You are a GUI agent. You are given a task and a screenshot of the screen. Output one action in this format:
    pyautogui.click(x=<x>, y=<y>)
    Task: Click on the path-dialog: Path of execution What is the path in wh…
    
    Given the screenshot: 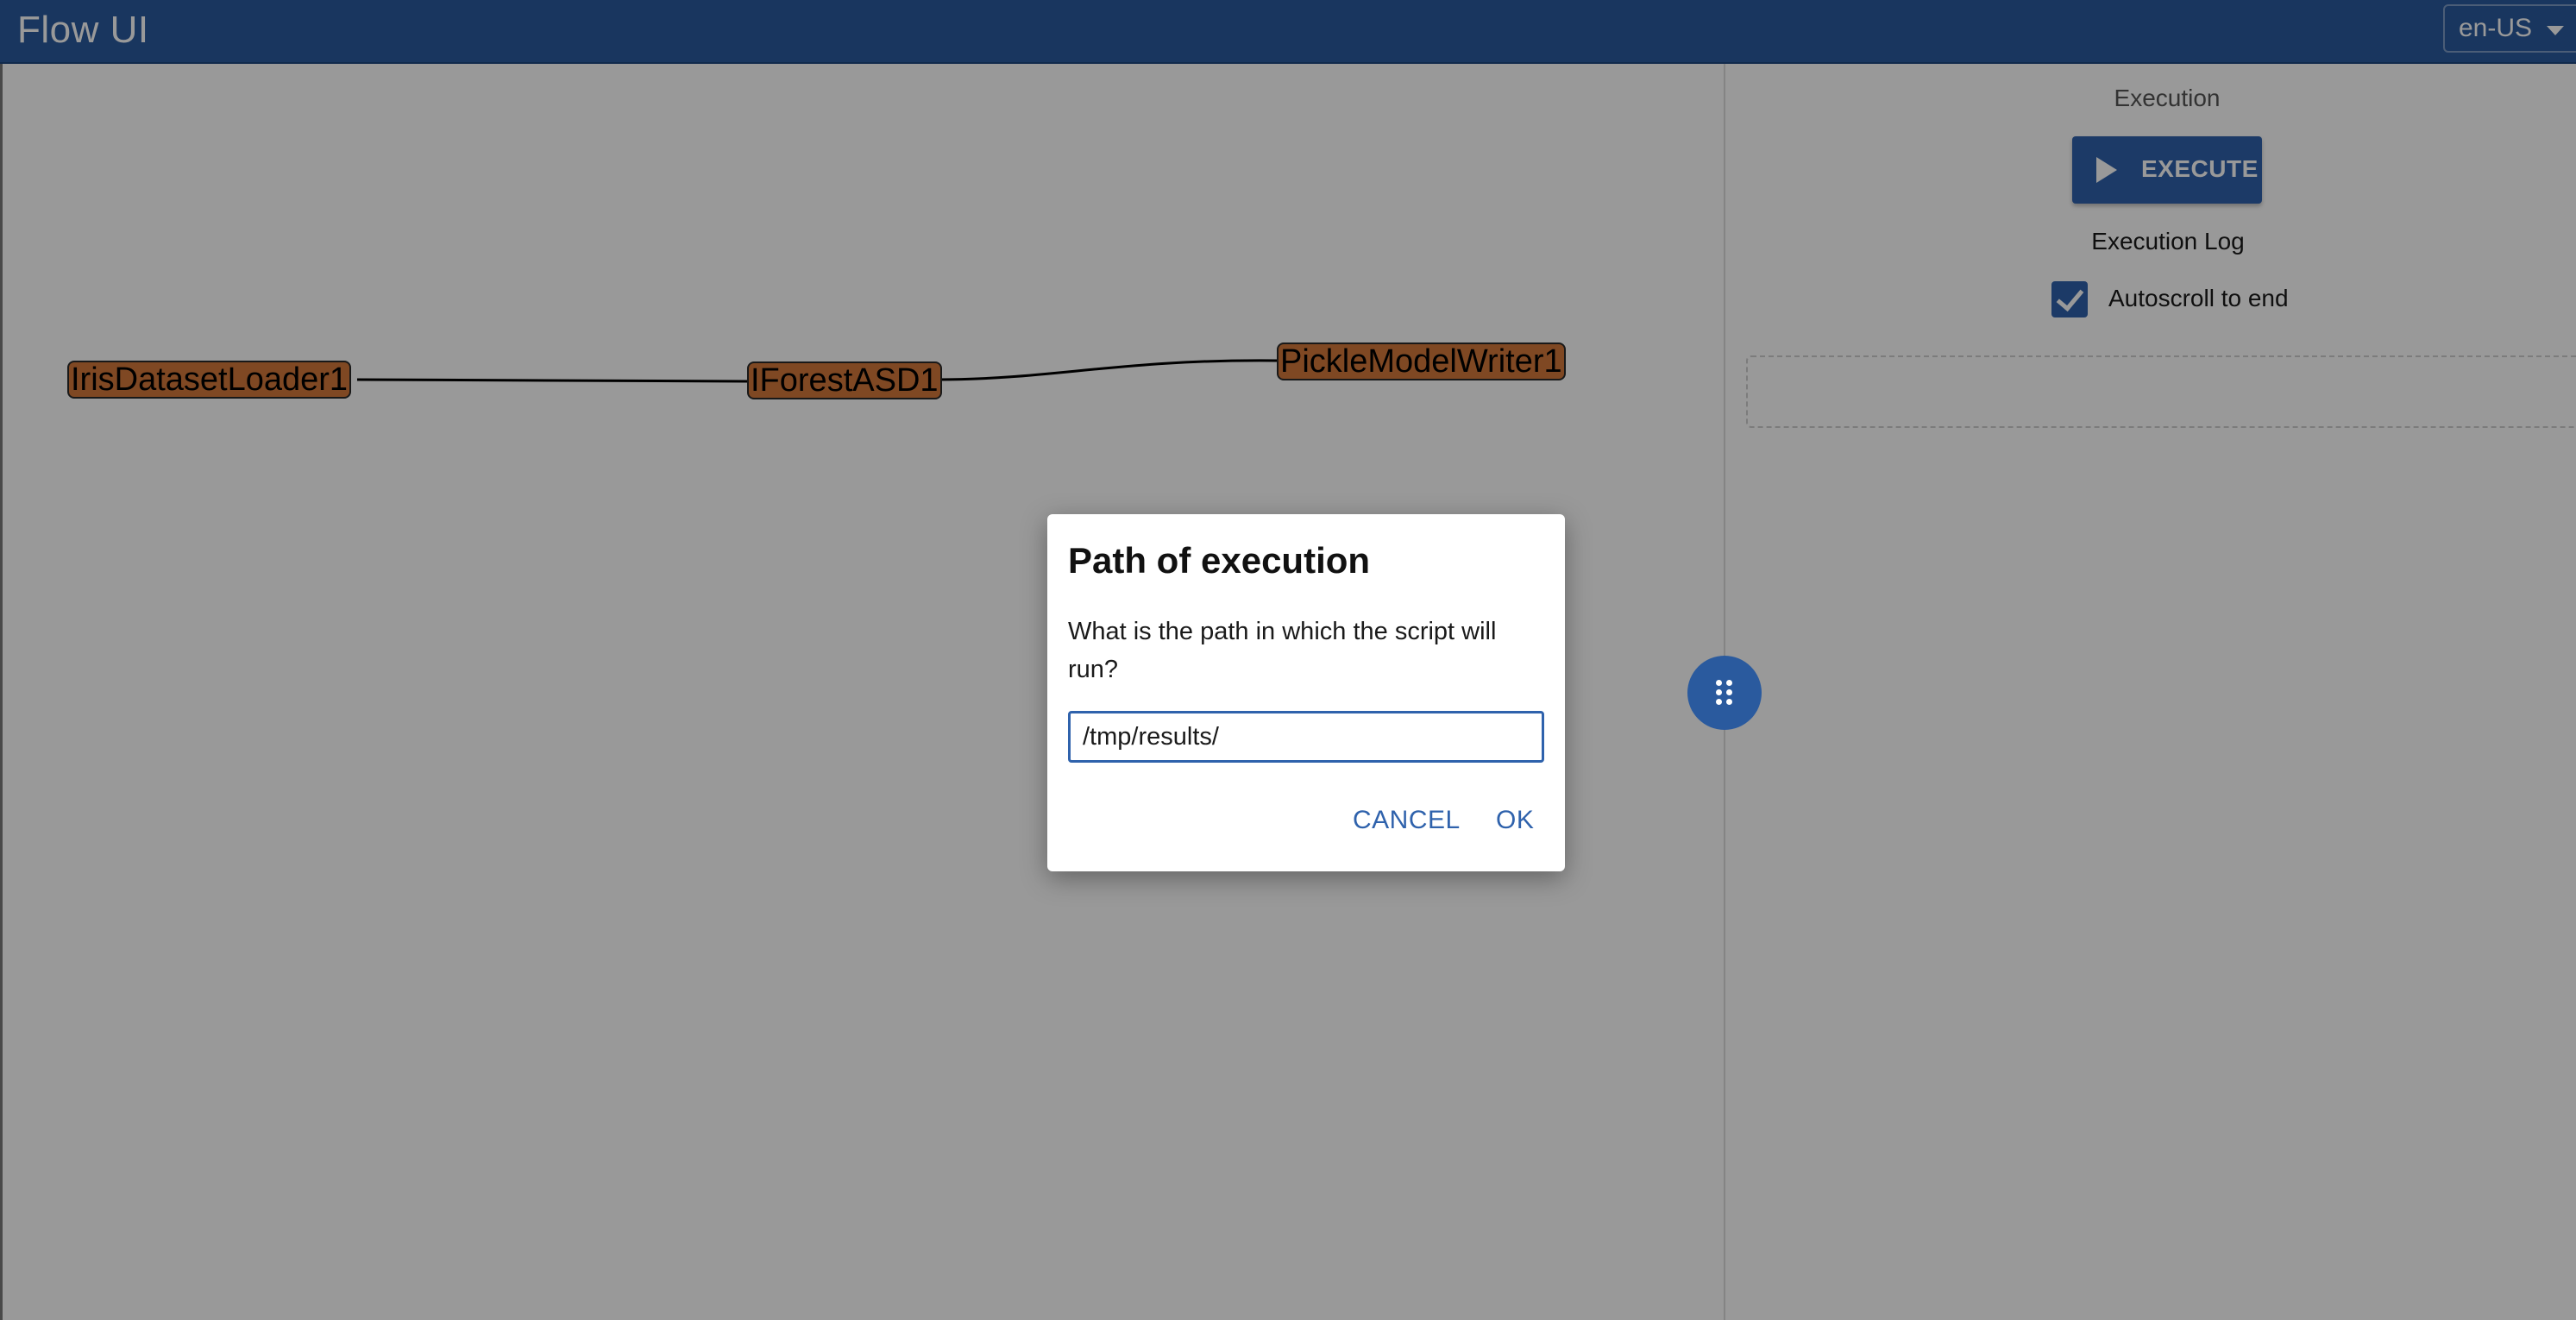 What is the action you would take?
    pyautogui.click(x=1306, y=693)
    